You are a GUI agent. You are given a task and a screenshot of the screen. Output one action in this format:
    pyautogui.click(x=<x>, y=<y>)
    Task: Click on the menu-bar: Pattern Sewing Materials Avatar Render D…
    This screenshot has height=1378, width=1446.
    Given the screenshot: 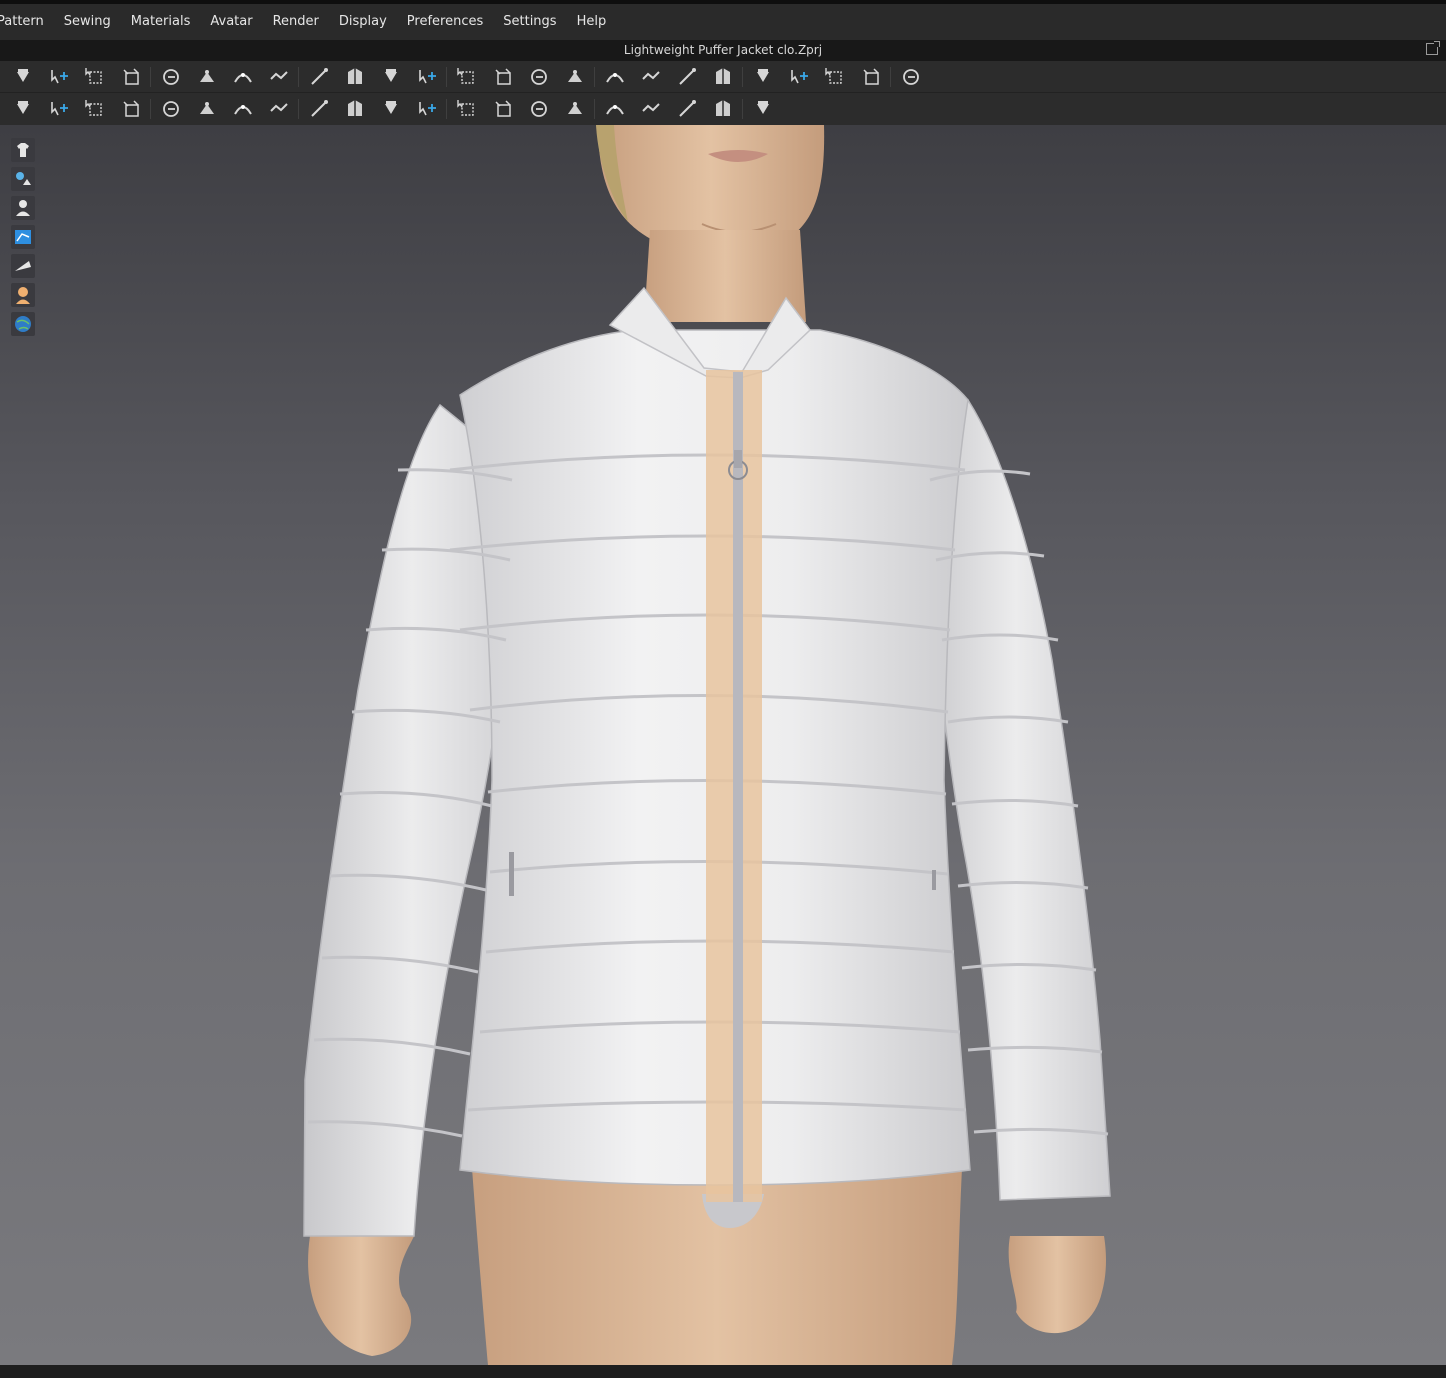 What is the action you would take?
    pyautogui.click(x=723, y=22)
    